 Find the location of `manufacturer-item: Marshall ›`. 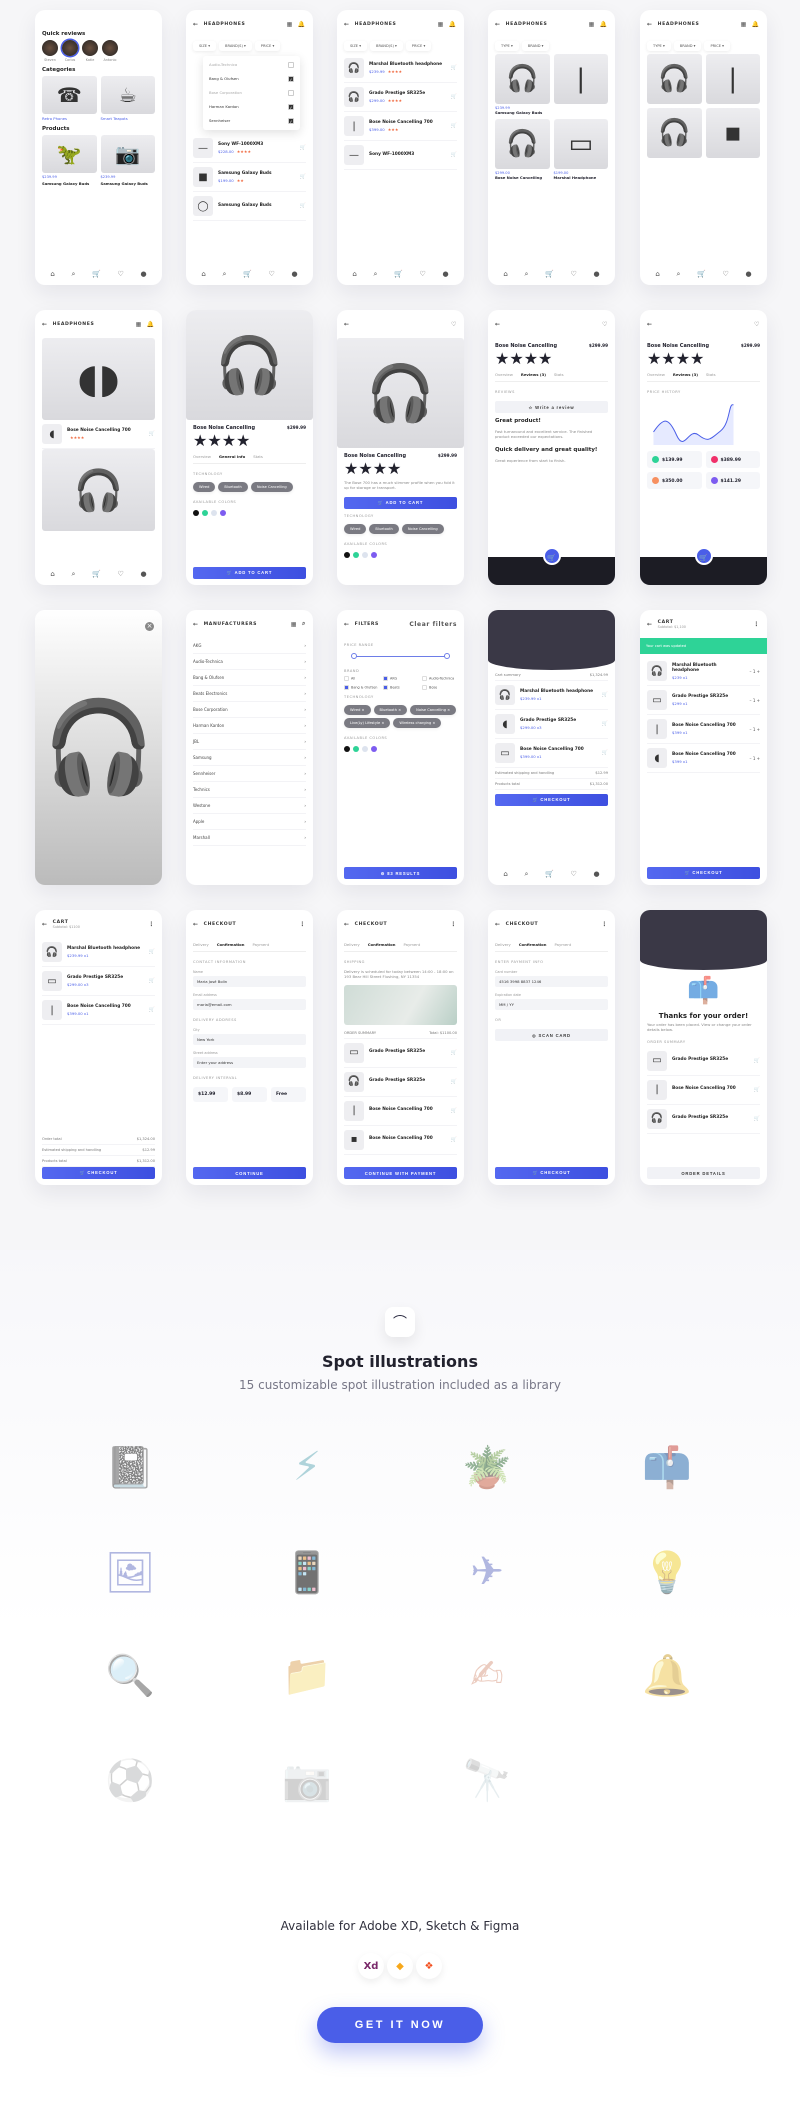

manufacturer-item: Marshall › is located at coordinates (249, 838).